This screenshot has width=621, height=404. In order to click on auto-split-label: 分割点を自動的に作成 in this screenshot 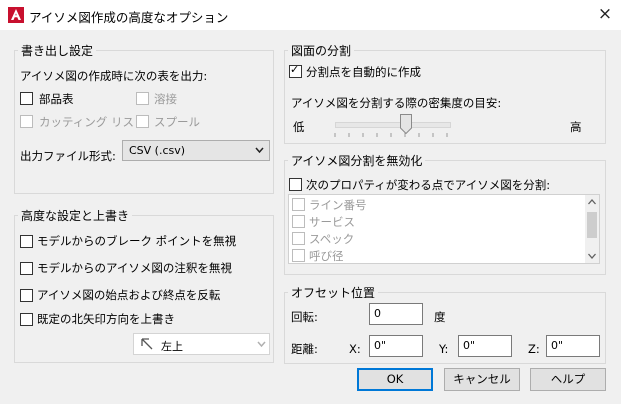, I will do `click(363, 72)`.